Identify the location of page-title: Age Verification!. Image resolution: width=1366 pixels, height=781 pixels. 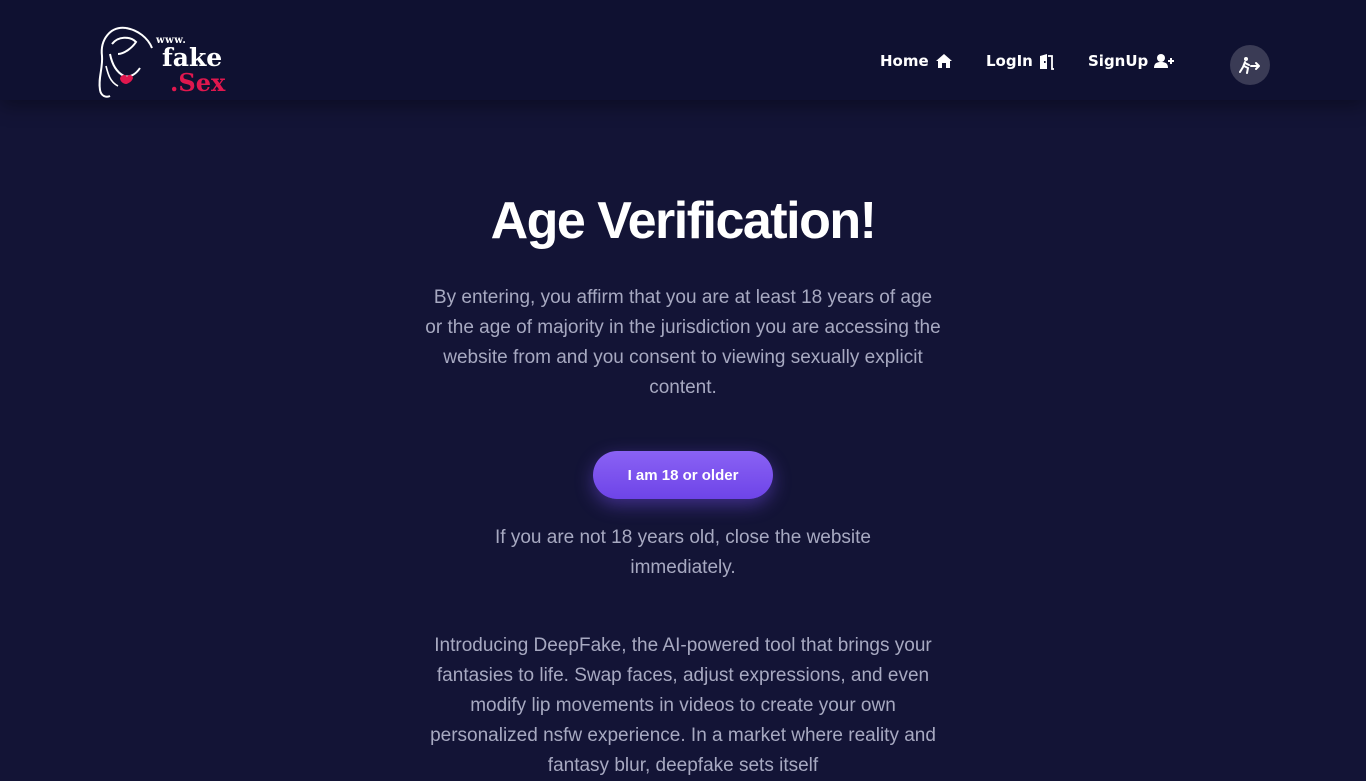
(683, 221).